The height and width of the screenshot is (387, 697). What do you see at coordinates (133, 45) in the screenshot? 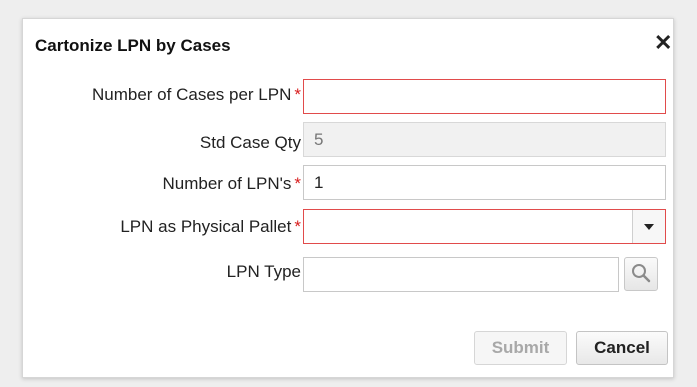
I see `dialog-title: Cartonize LPN by Cases` at bounding box center [133, 45].